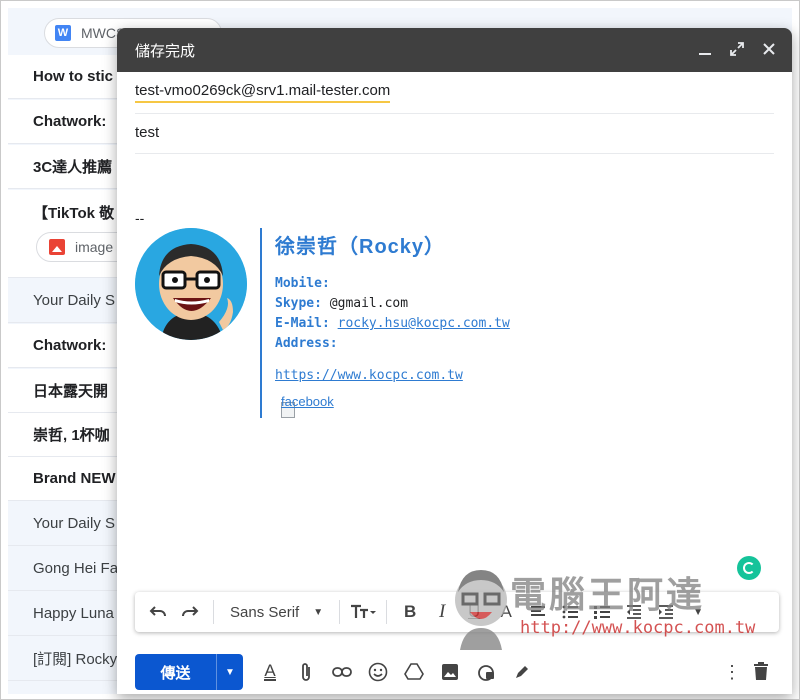 The image size is (800, 700). What do you see at coordinates (342, 672) in the screenshot?
I see `insert-link-icon` at bounding box center [342, 672].